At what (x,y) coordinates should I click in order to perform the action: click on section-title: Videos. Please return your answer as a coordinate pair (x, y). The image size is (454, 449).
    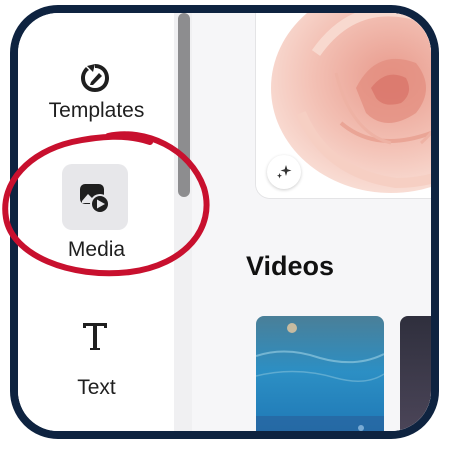
    Looking at the image, I should click on (290, 266).